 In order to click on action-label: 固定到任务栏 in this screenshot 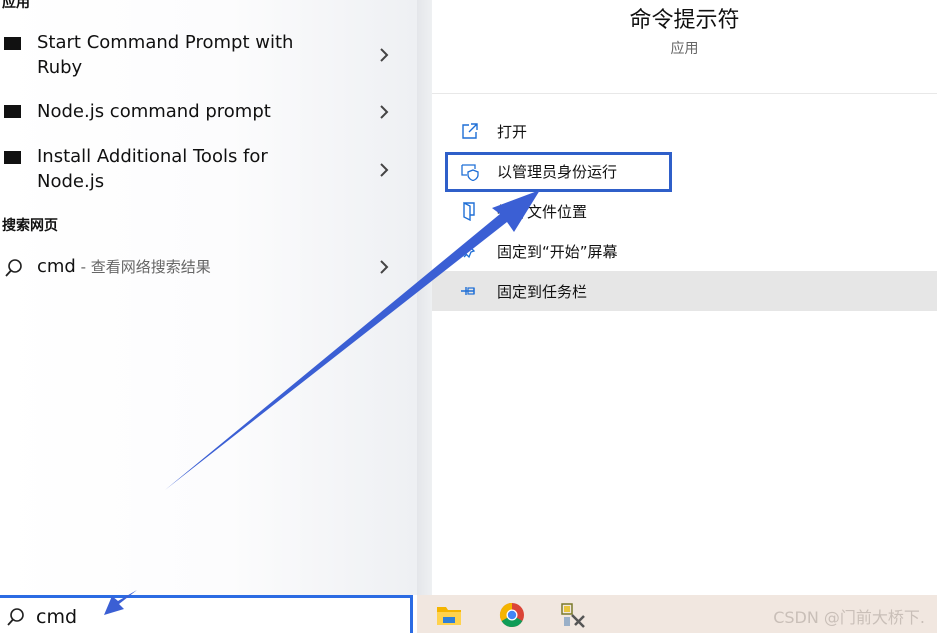, I will do `click(542, 292)`.